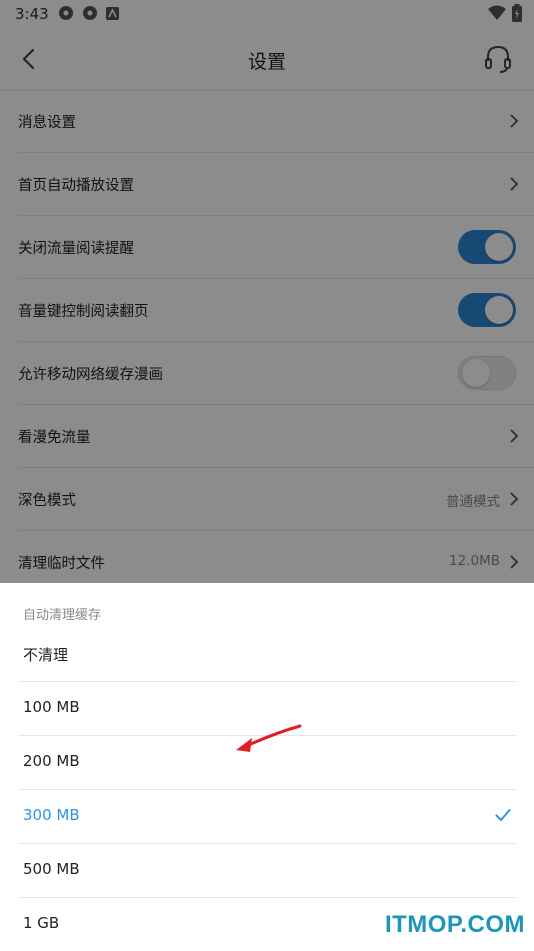 This screenshot has height=951, width=534. I want to click on option-label: 500 MB, so click(51, 869).